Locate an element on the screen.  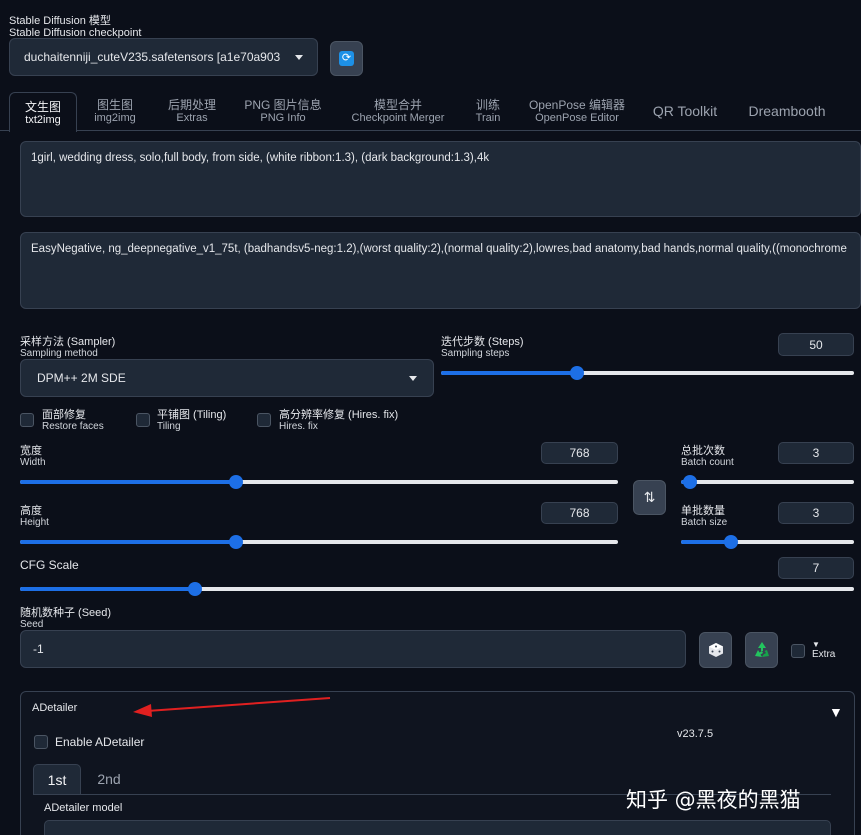
tab-png-info: PNG 图片信息 PNG Info is located at coordinates (283, 111).